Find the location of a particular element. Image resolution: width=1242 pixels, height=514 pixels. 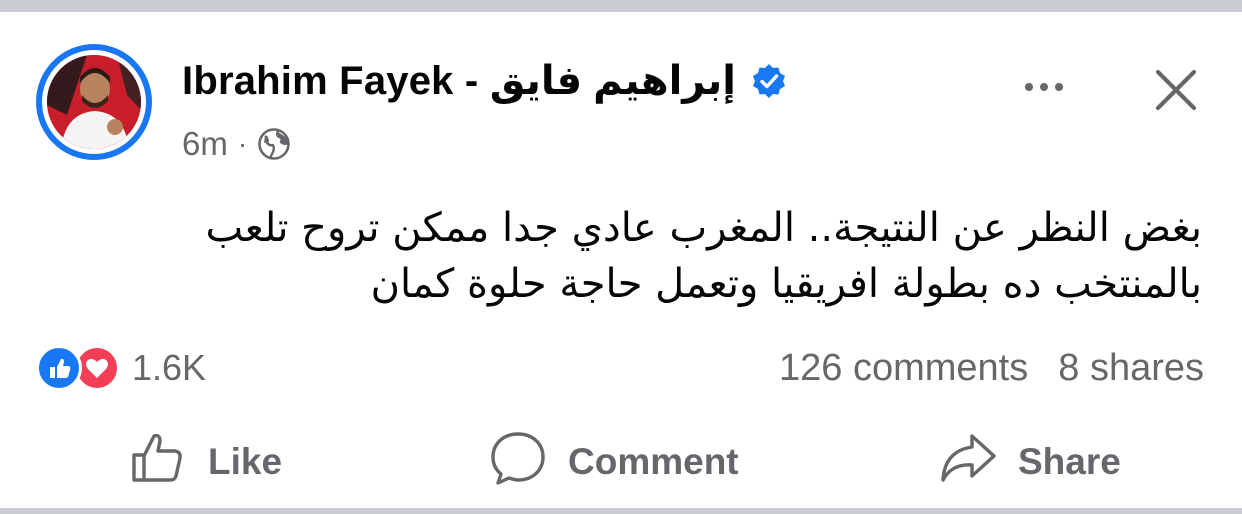

author-avatar is located at coordinates (94, 102).